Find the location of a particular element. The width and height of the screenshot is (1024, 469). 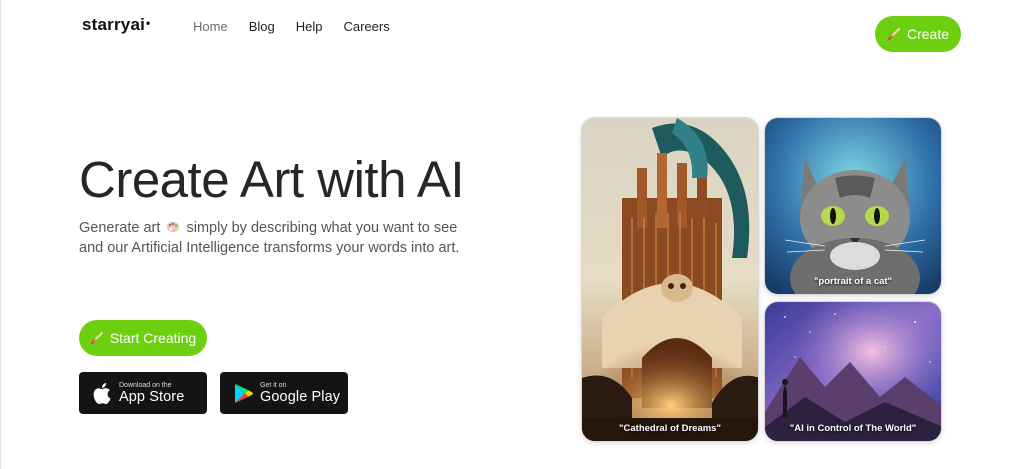

gallery-caption-cat: "portrait of a cat" is located at coordinates (853, 281).